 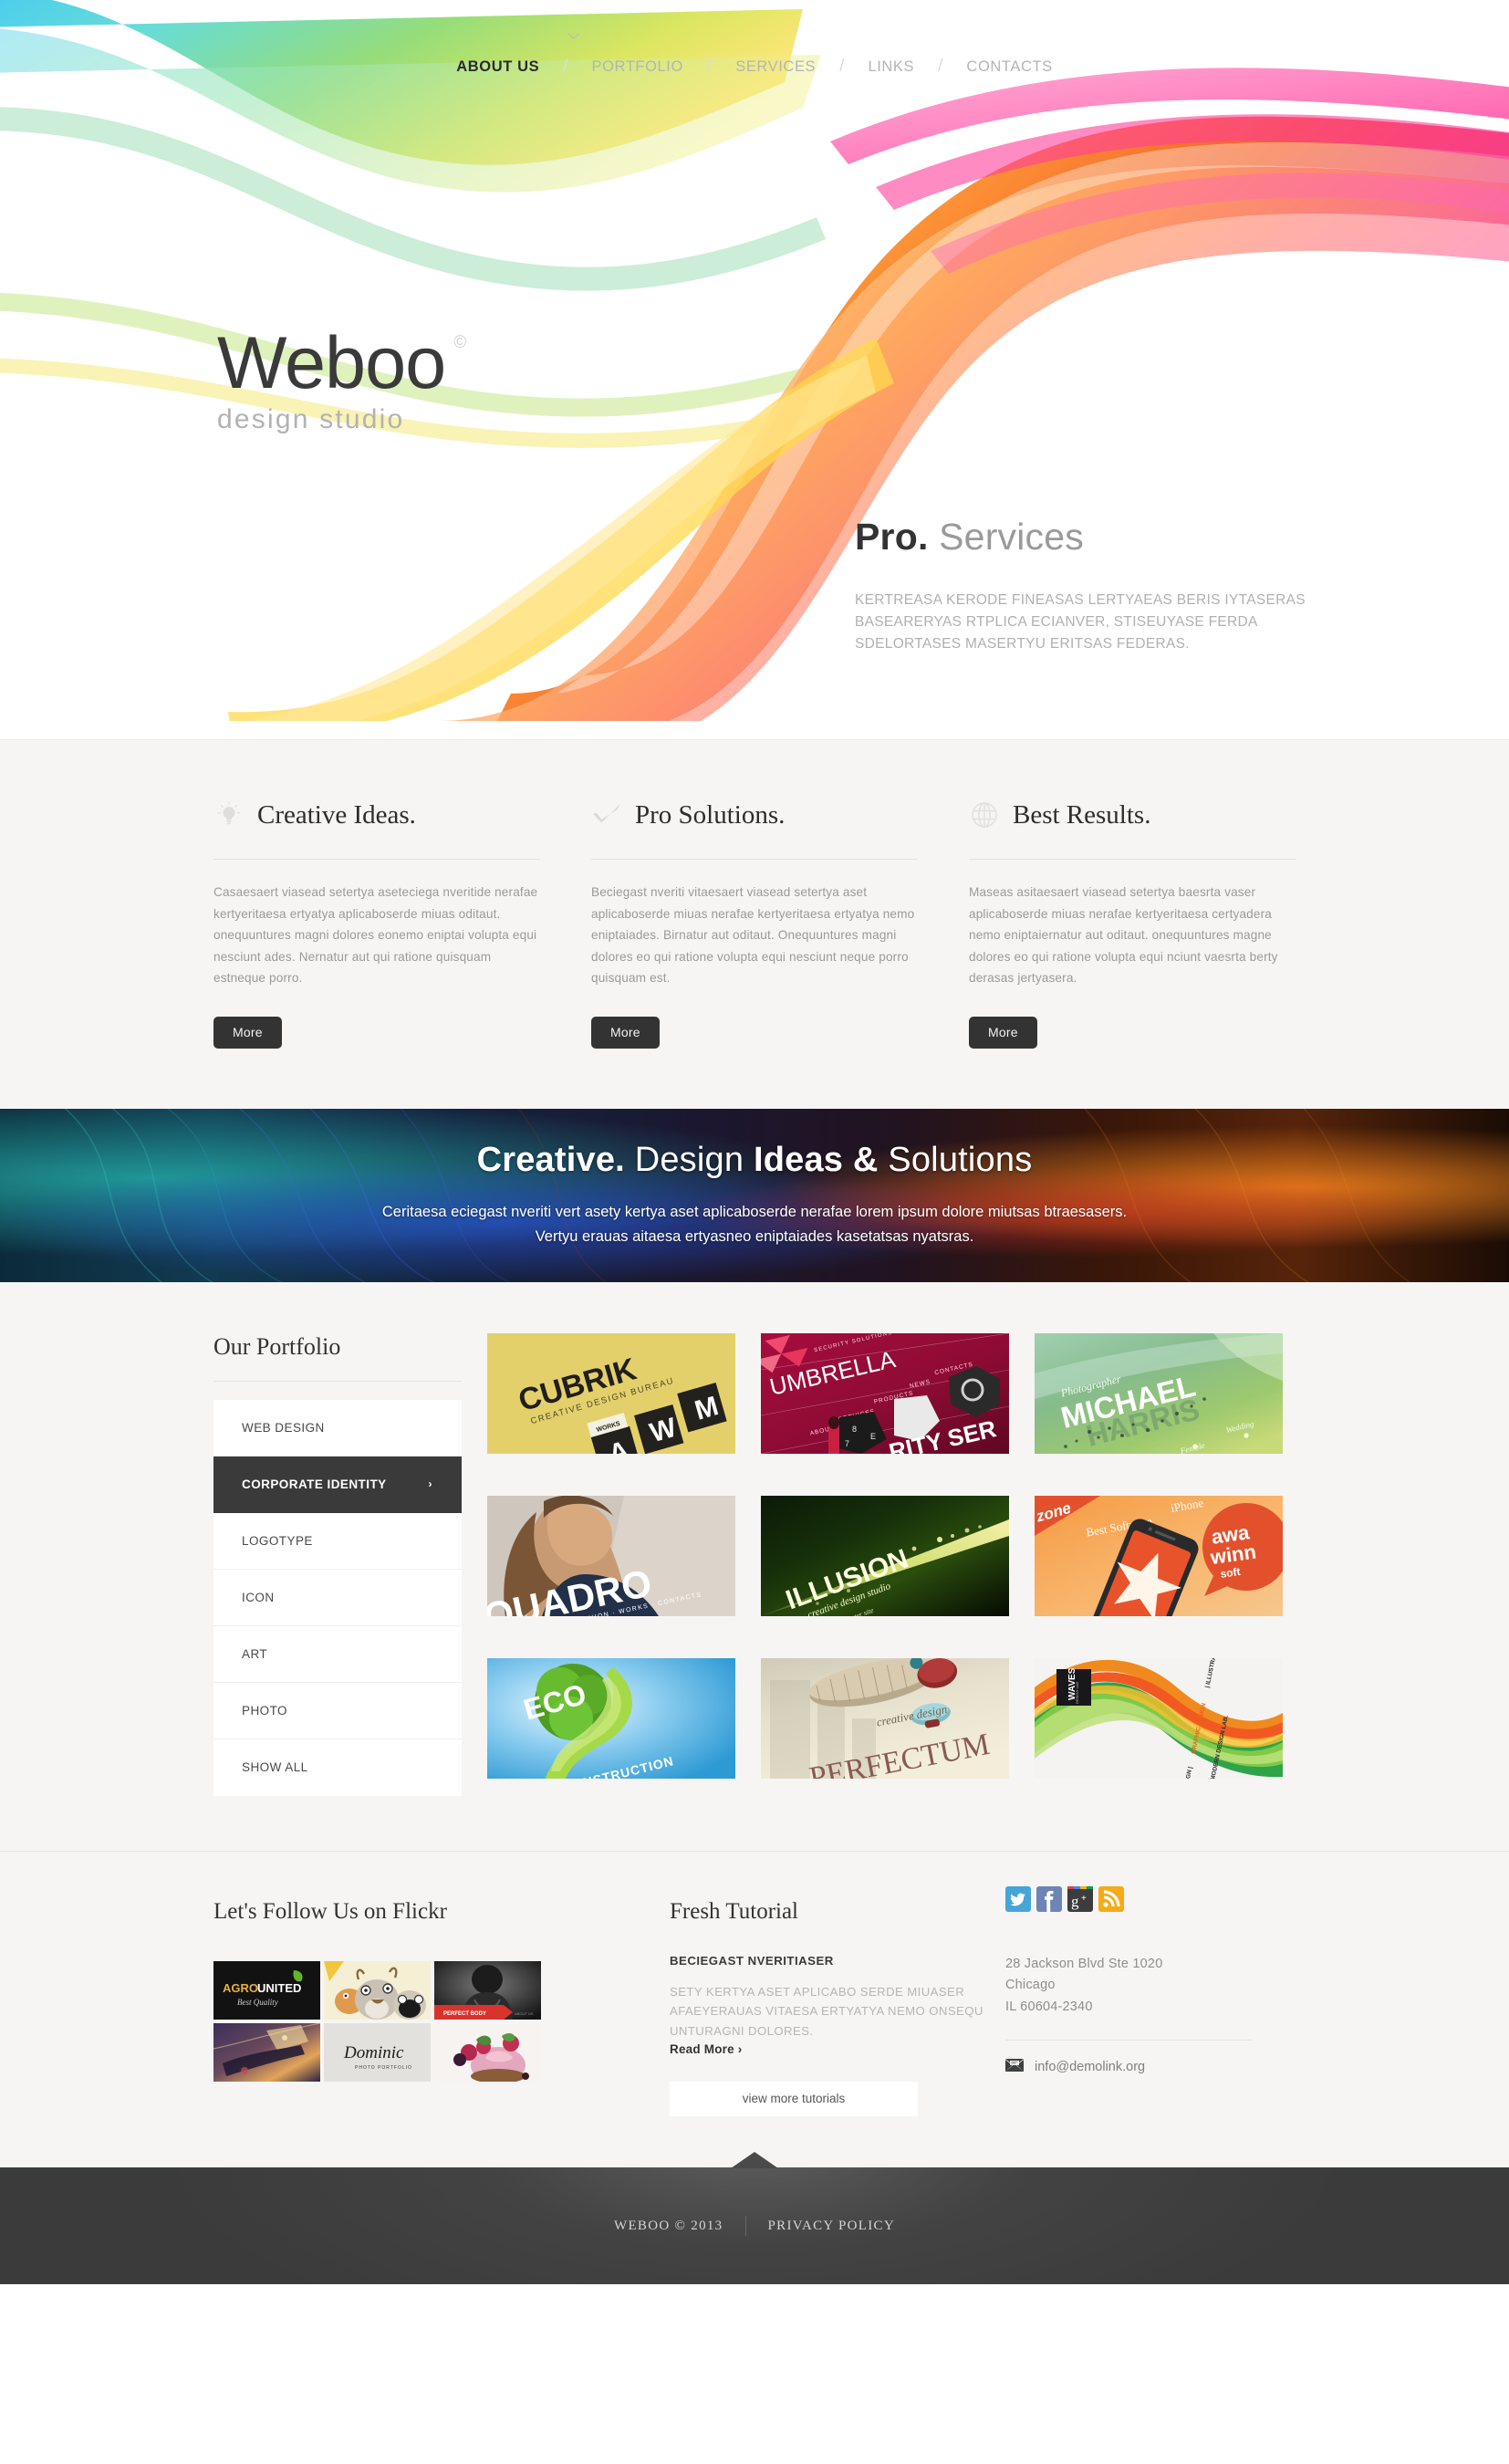 What do you see at coordinates (279, 1988) in the screenshot?
I see `svg-text: UNITED` at bounding box center [279, 1988].